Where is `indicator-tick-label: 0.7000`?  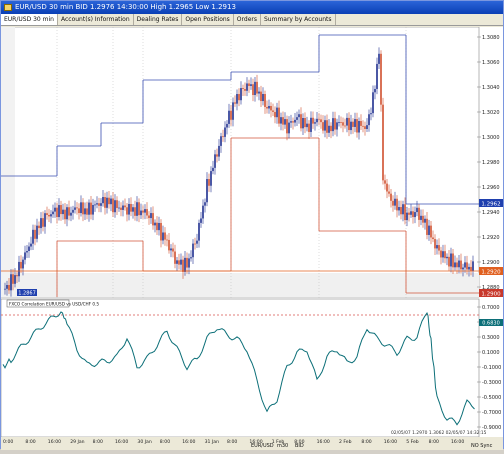 indicator-tick-label: 0.7000 is located at coordinates (491, 308).